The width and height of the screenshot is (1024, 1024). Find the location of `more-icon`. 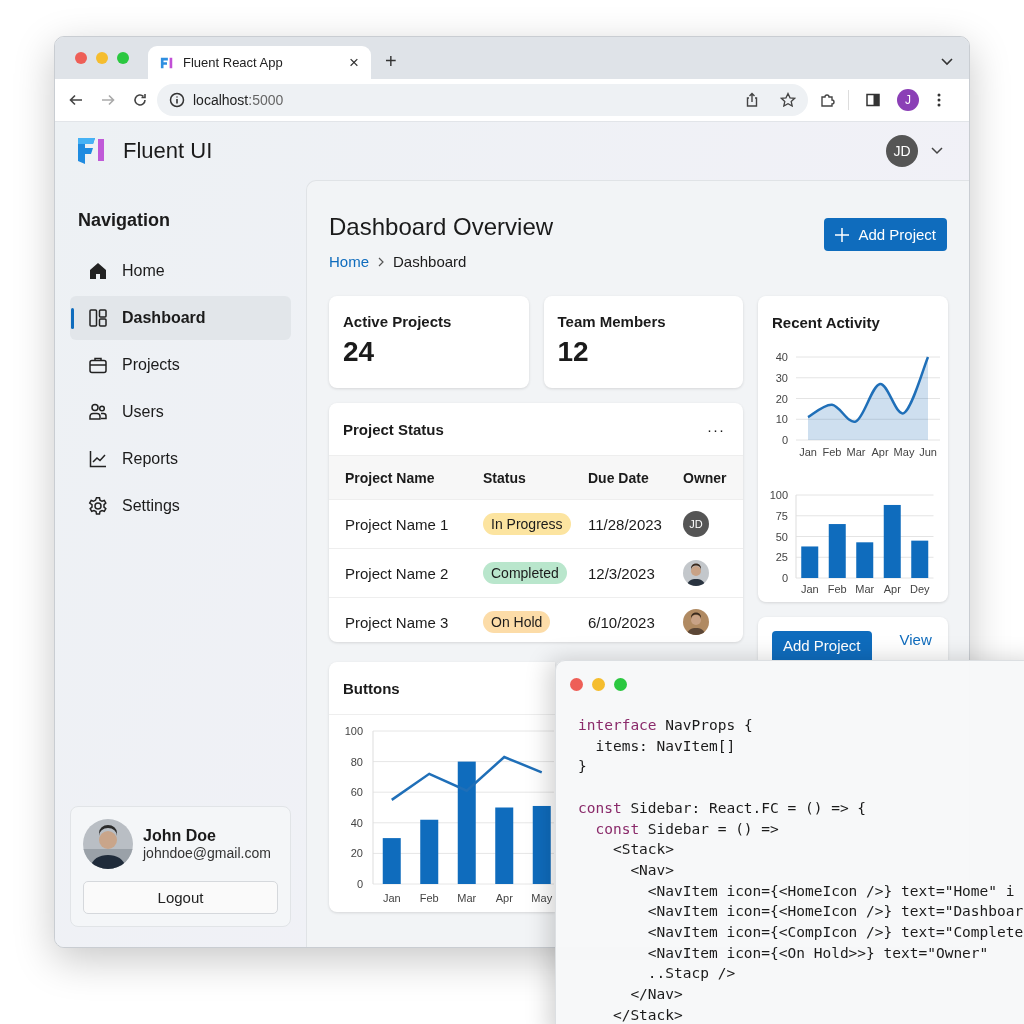

more-icon is located at coordinates (939, 100).